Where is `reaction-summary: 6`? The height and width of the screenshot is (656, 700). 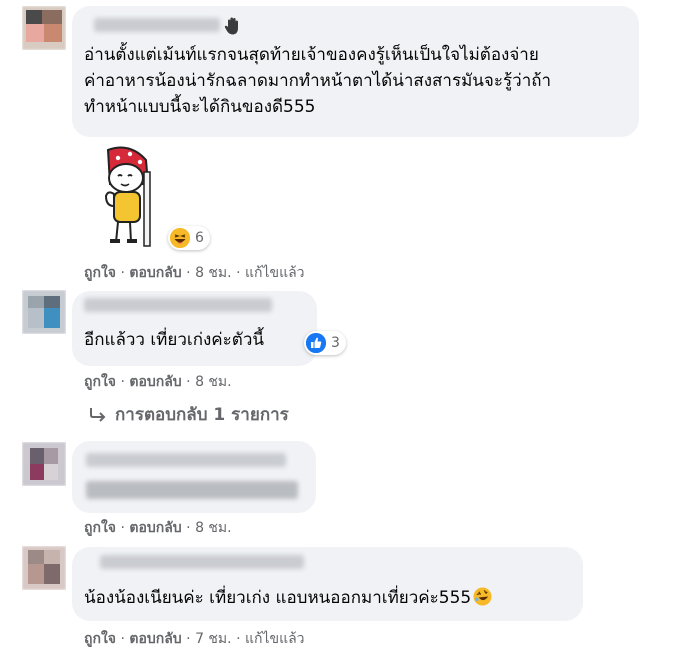
reaction-summary: 6 is located at coordinates (189, 238).